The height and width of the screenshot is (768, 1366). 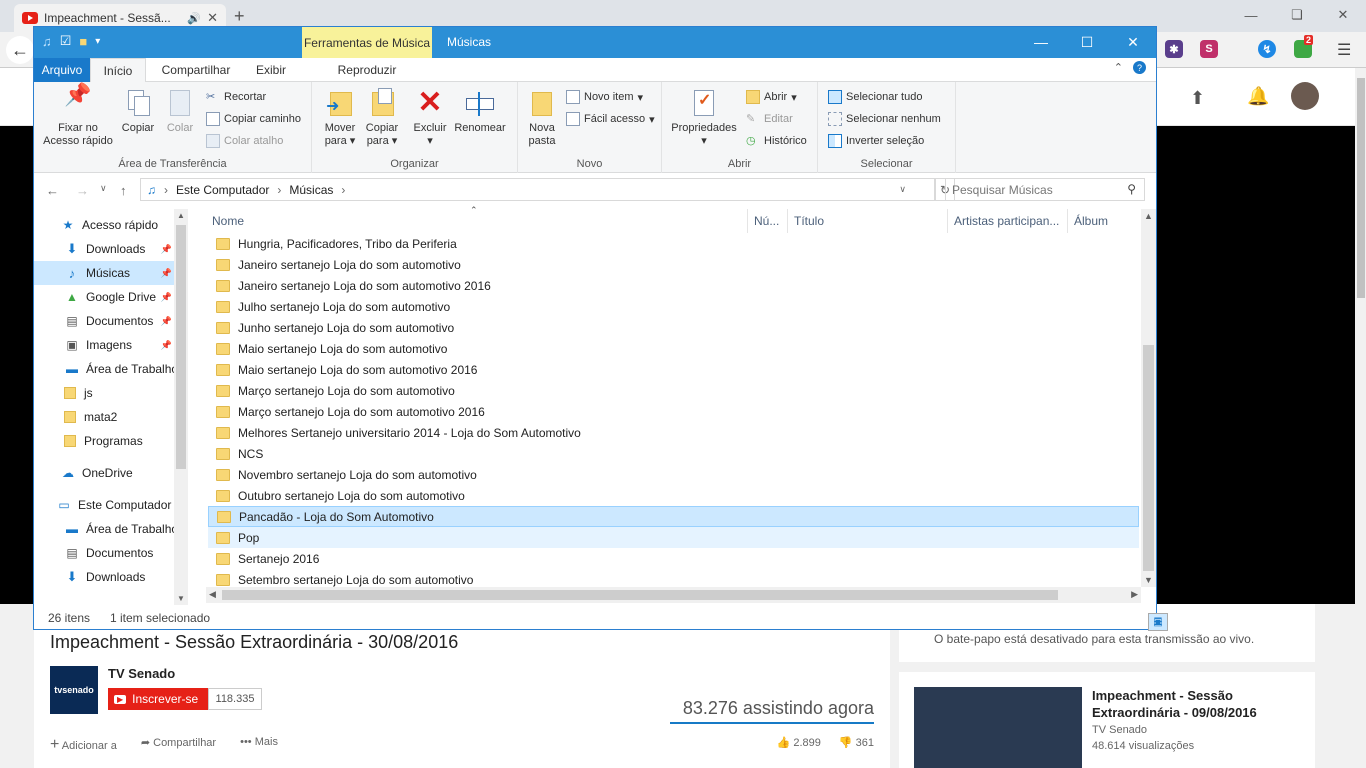 What do you see at coordinates (902, 189) in the screenshot?
I see `address-dropdown-icon: ∨` at bounding box center [902, 189].